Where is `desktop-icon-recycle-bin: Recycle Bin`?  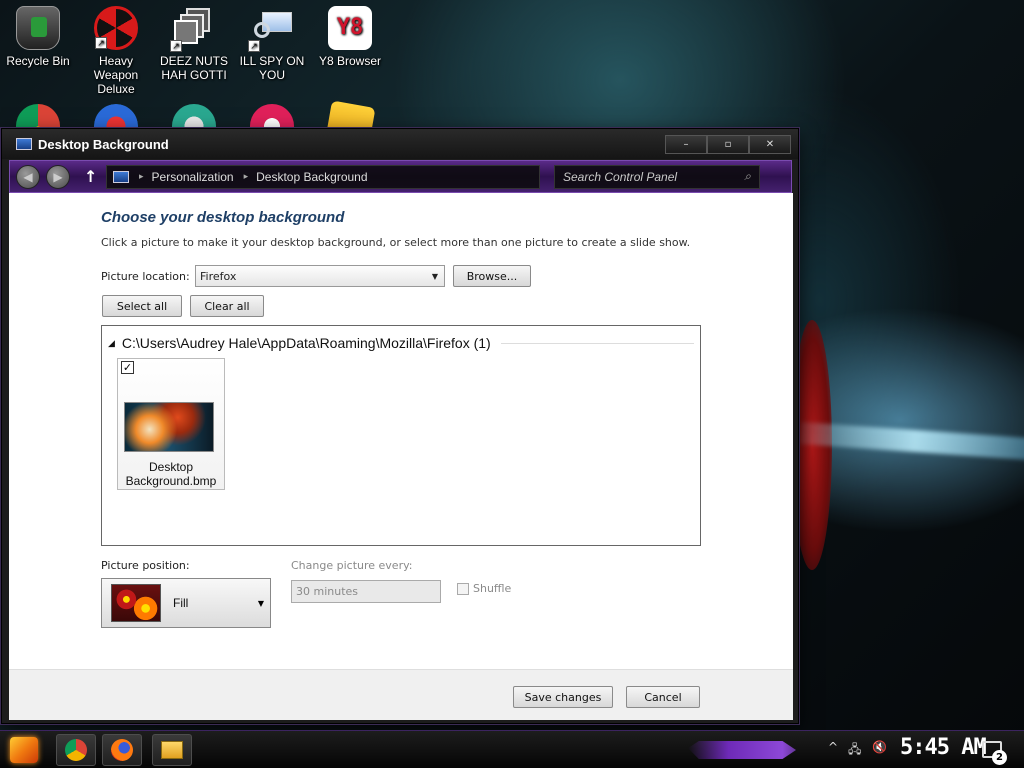
desktop-icon-recycle-bin: Recycle Bin is located at coordinates (38, 34).